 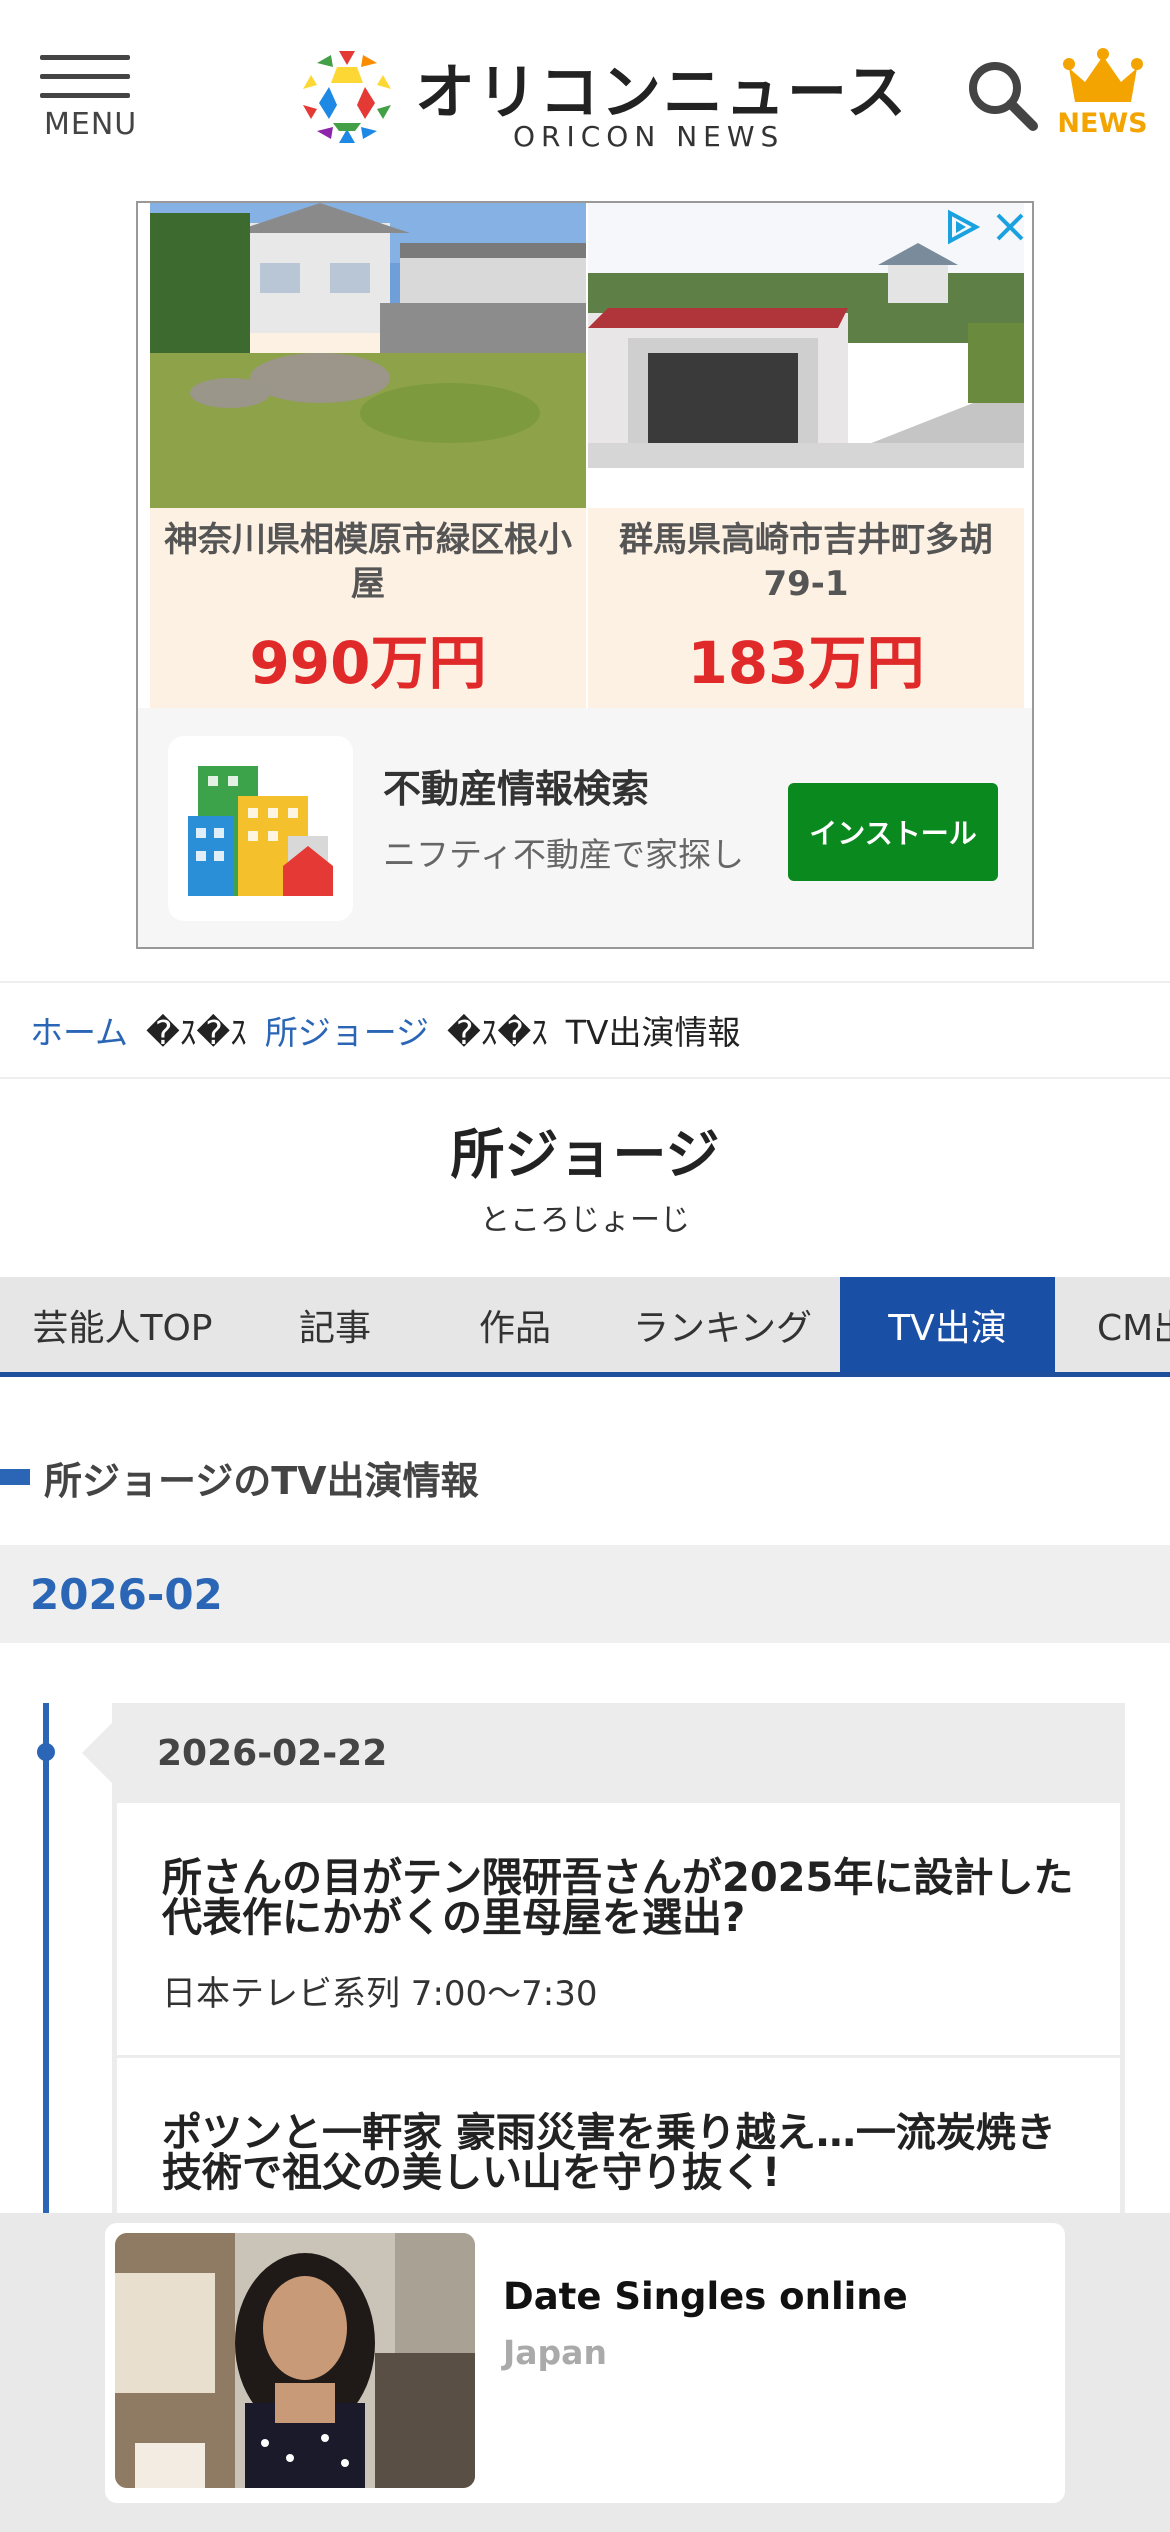 I want to click on breadcrumb-artist-link: 所ジョージ, so click(x=347, y=1030).